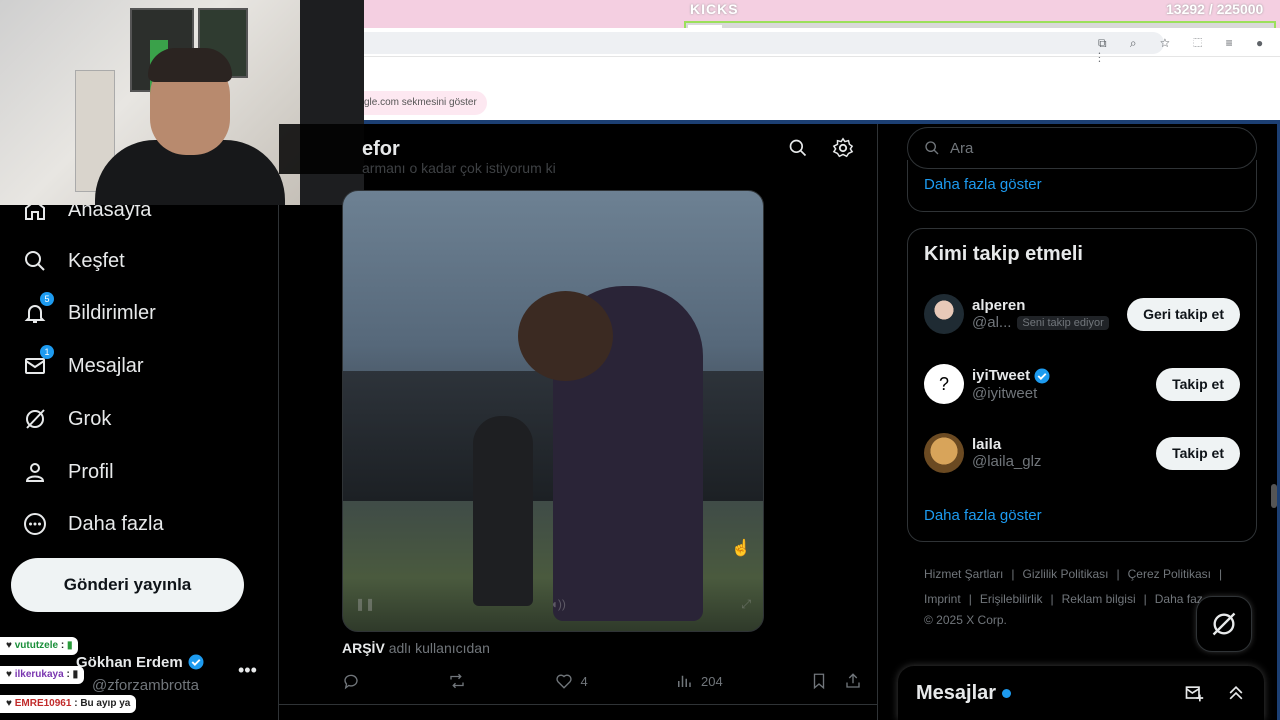  I want to click on sidebar-item-label: Bildirimler, so click(112, 312).